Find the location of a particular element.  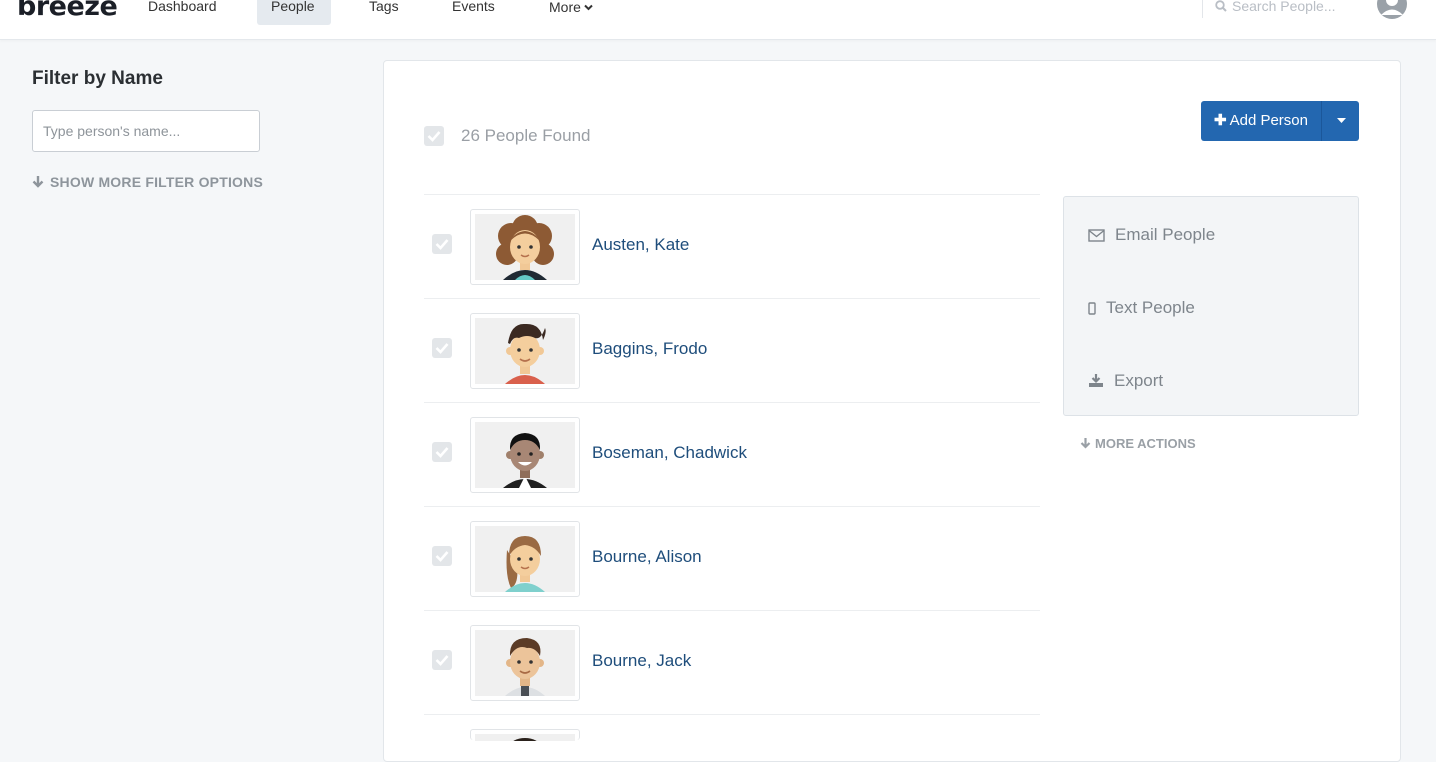

caret-down-icon is located at coordinates (1341, 120).